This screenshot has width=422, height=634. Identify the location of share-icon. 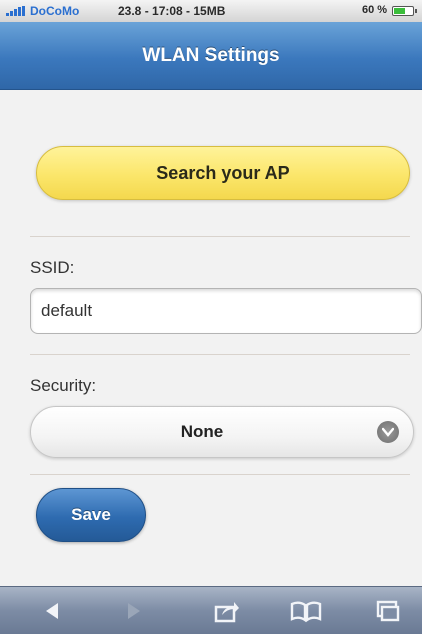
(226, 611).